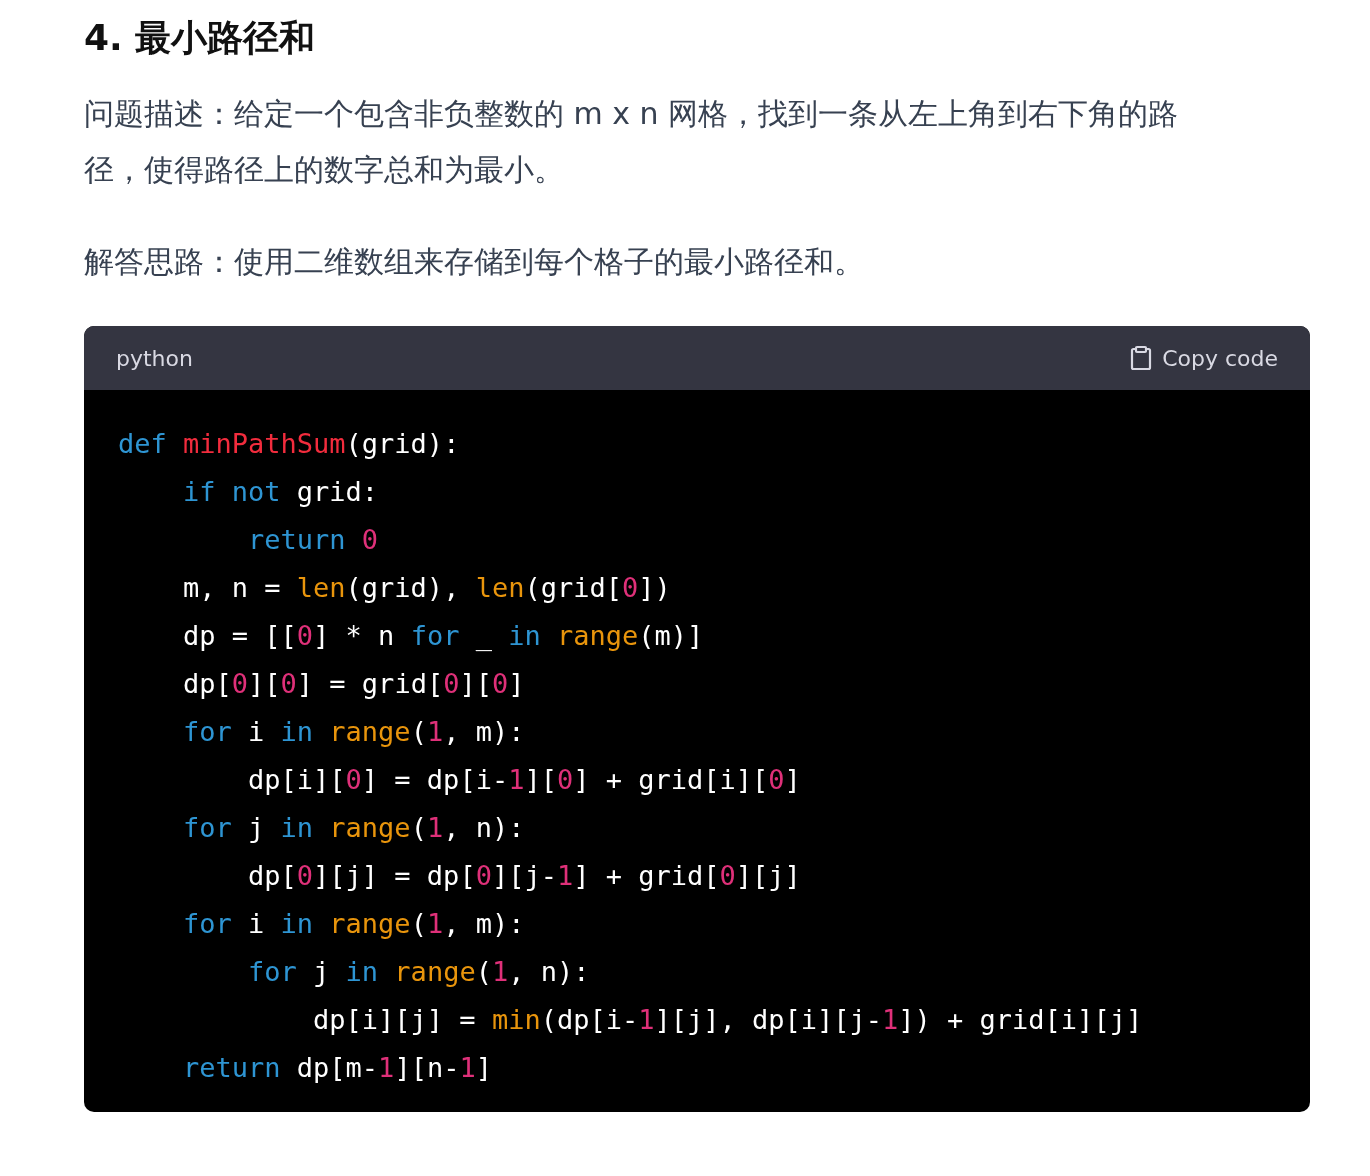  Describe the element at coordinates (443, 636) in the screenshot. I see `code-line: dp = [[0] * n for _ in range(m)]` at that location.